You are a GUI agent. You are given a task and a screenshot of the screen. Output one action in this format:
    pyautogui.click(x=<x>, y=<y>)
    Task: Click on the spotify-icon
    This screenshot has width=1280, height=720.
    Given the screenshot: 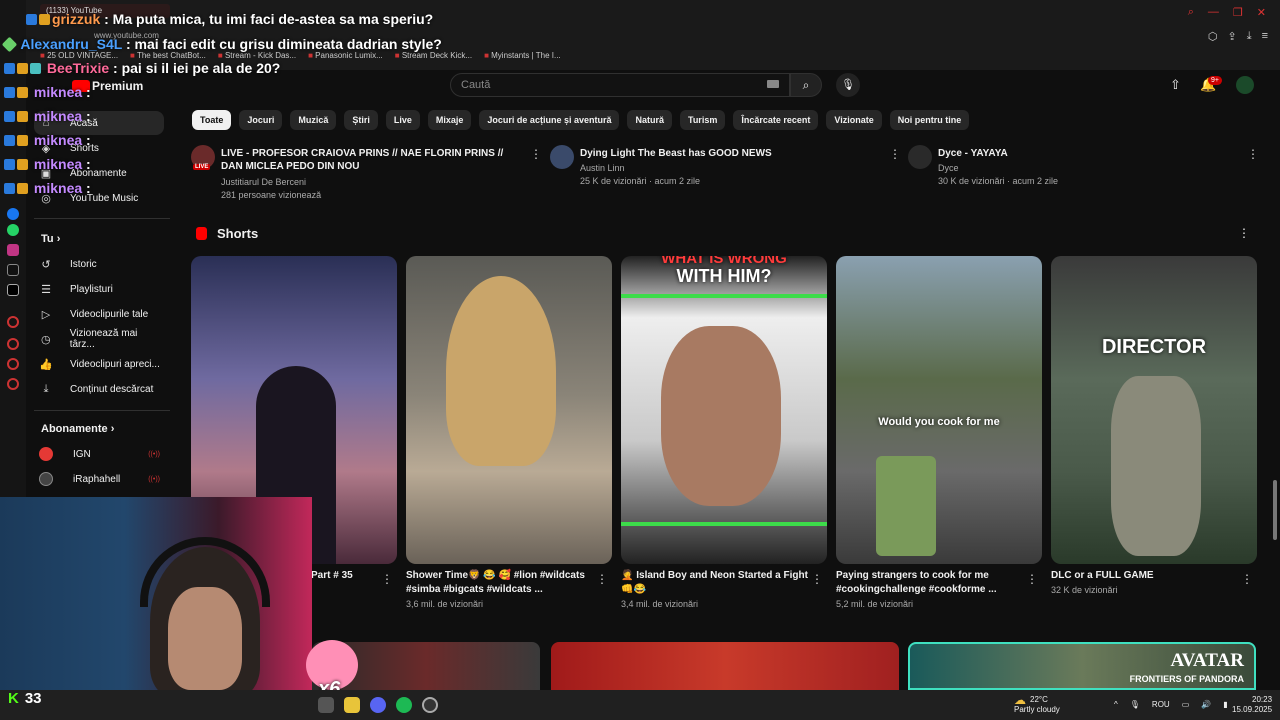 What is the action you would take?
    pyautogui.click(x=404, y=705)
    